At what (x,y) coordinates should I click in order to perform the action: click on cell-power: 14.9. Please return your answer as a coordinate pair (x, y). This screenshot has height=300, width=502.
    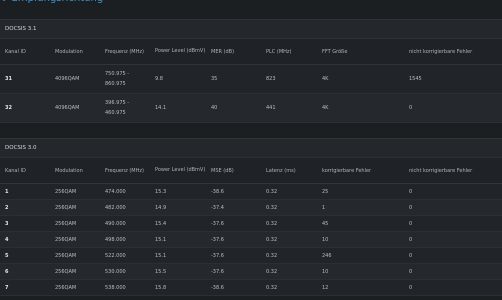
    Looking at the image, I should click on (178, 207).